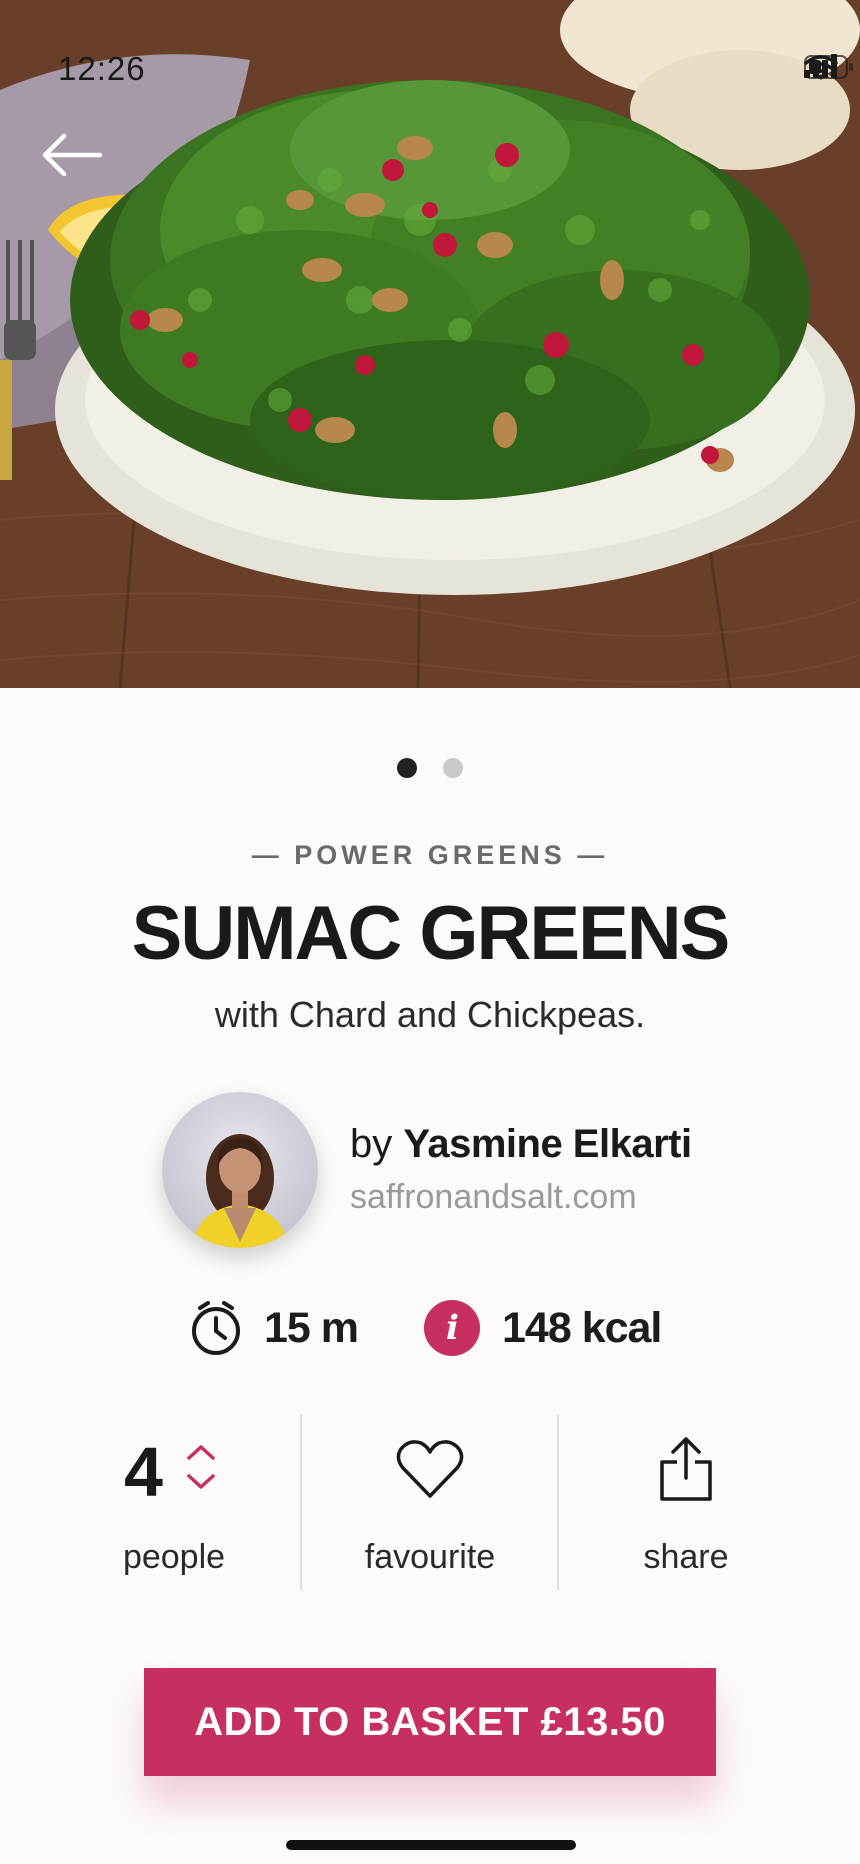 This screenshot has height=1864, width=860. I want to click on recipe-title: SUMAC GREENS, so click(431, 933).